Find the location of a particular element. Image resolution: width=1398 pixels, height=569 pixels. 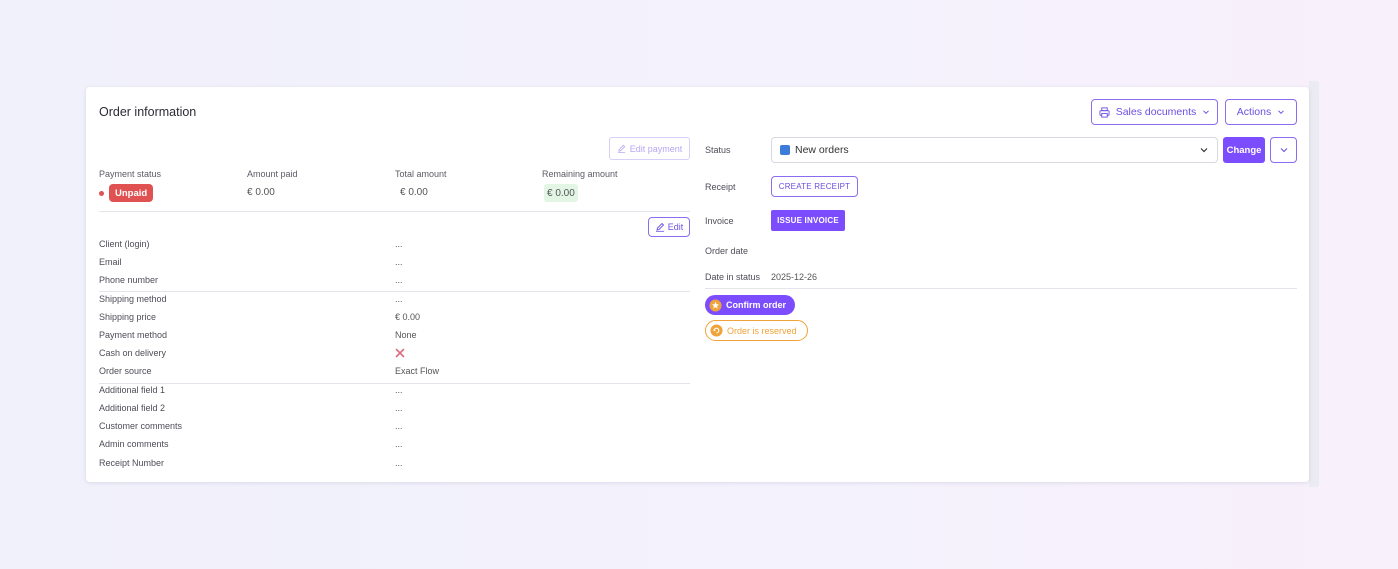

sales-documents-button: Sales documents is located at coordinates (1154, 112).